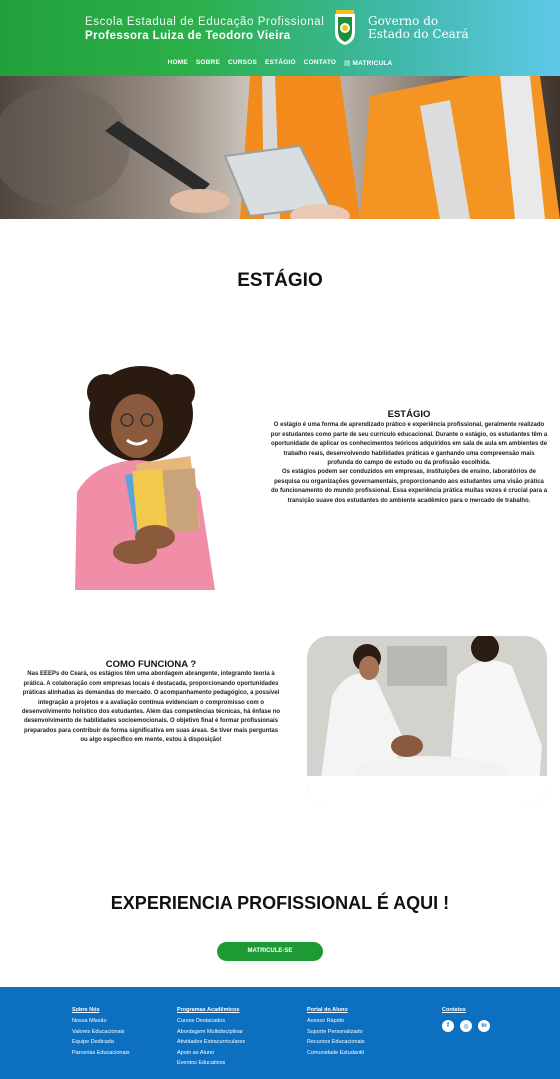 The image size is (560, 1079). What do you see at coordinates (335, 1010) in the screenshot?
I see `footer-col-portal-title: Portal do Aluno` at bounding box center [335, 1010].